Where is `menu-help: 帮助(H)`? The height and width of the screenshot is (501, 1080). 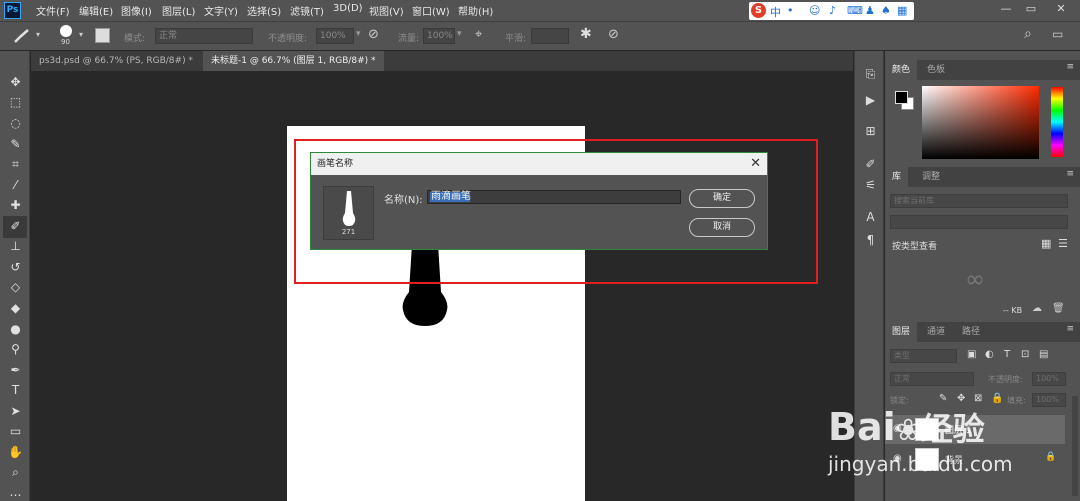
menu-help: 帮助(H) is located at coordinates (475, 10).